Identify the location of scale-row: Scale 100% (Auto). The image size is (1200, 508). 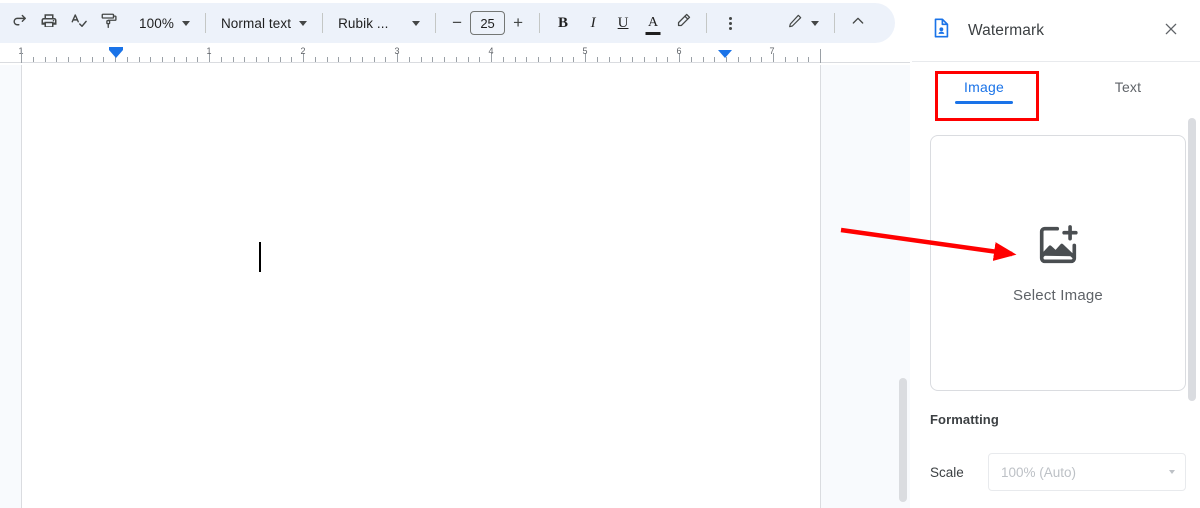
(1058, 472).